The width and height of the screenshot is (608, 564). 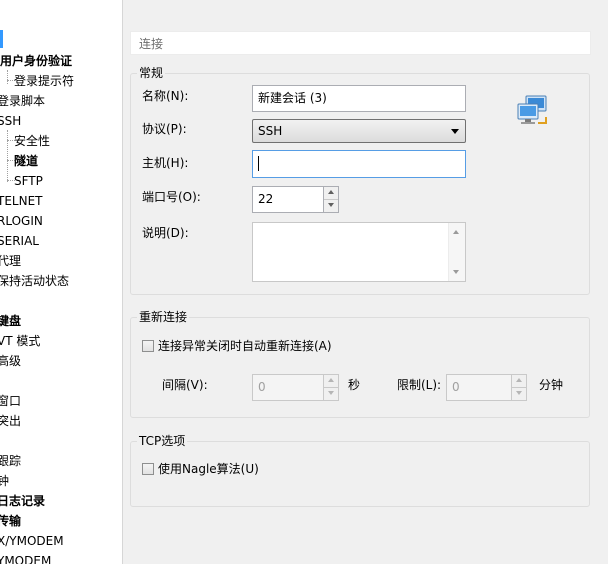 I want to click on tree-item-serial: SERIAL, so click(x=19, y=241).